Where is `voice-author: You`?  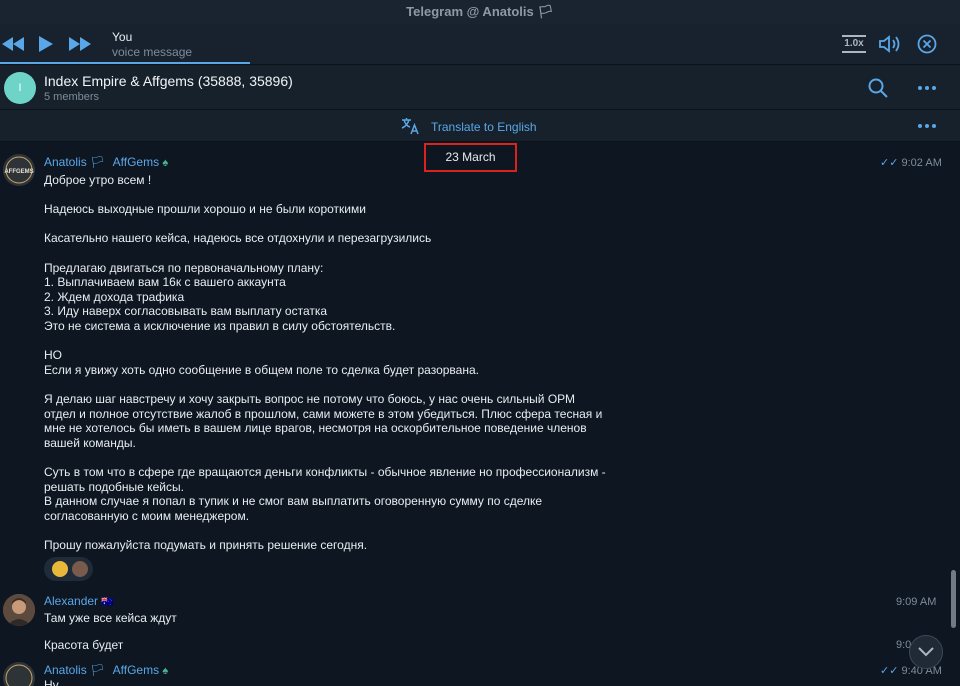 voice-author: You is located at coordinates (122, 37).